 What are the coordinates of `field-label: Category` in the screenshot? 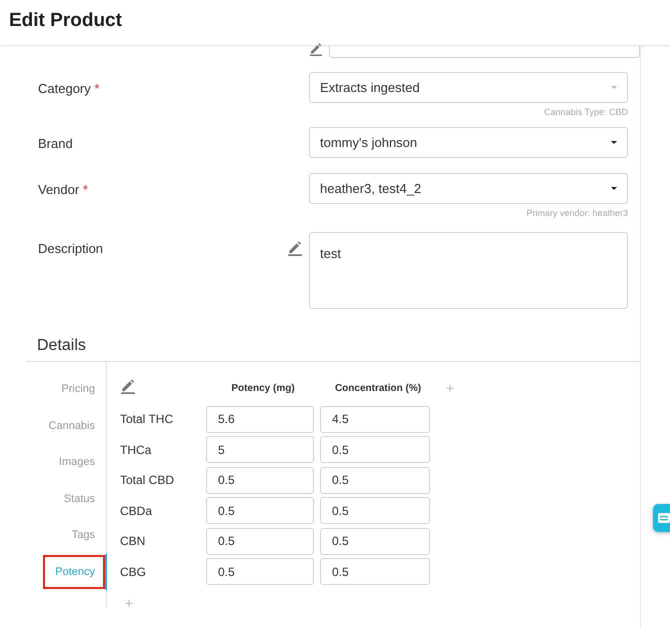 It's located at (64, 88).